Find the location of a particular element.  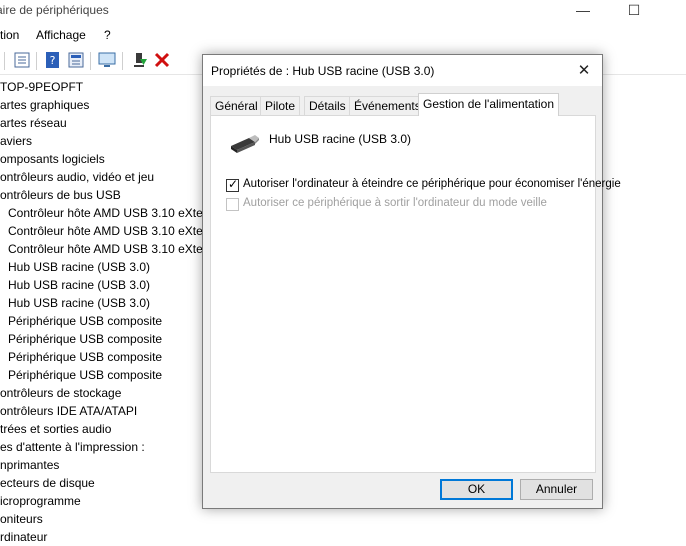

tree-item: artes réseau is located at coordinates (33, 123).